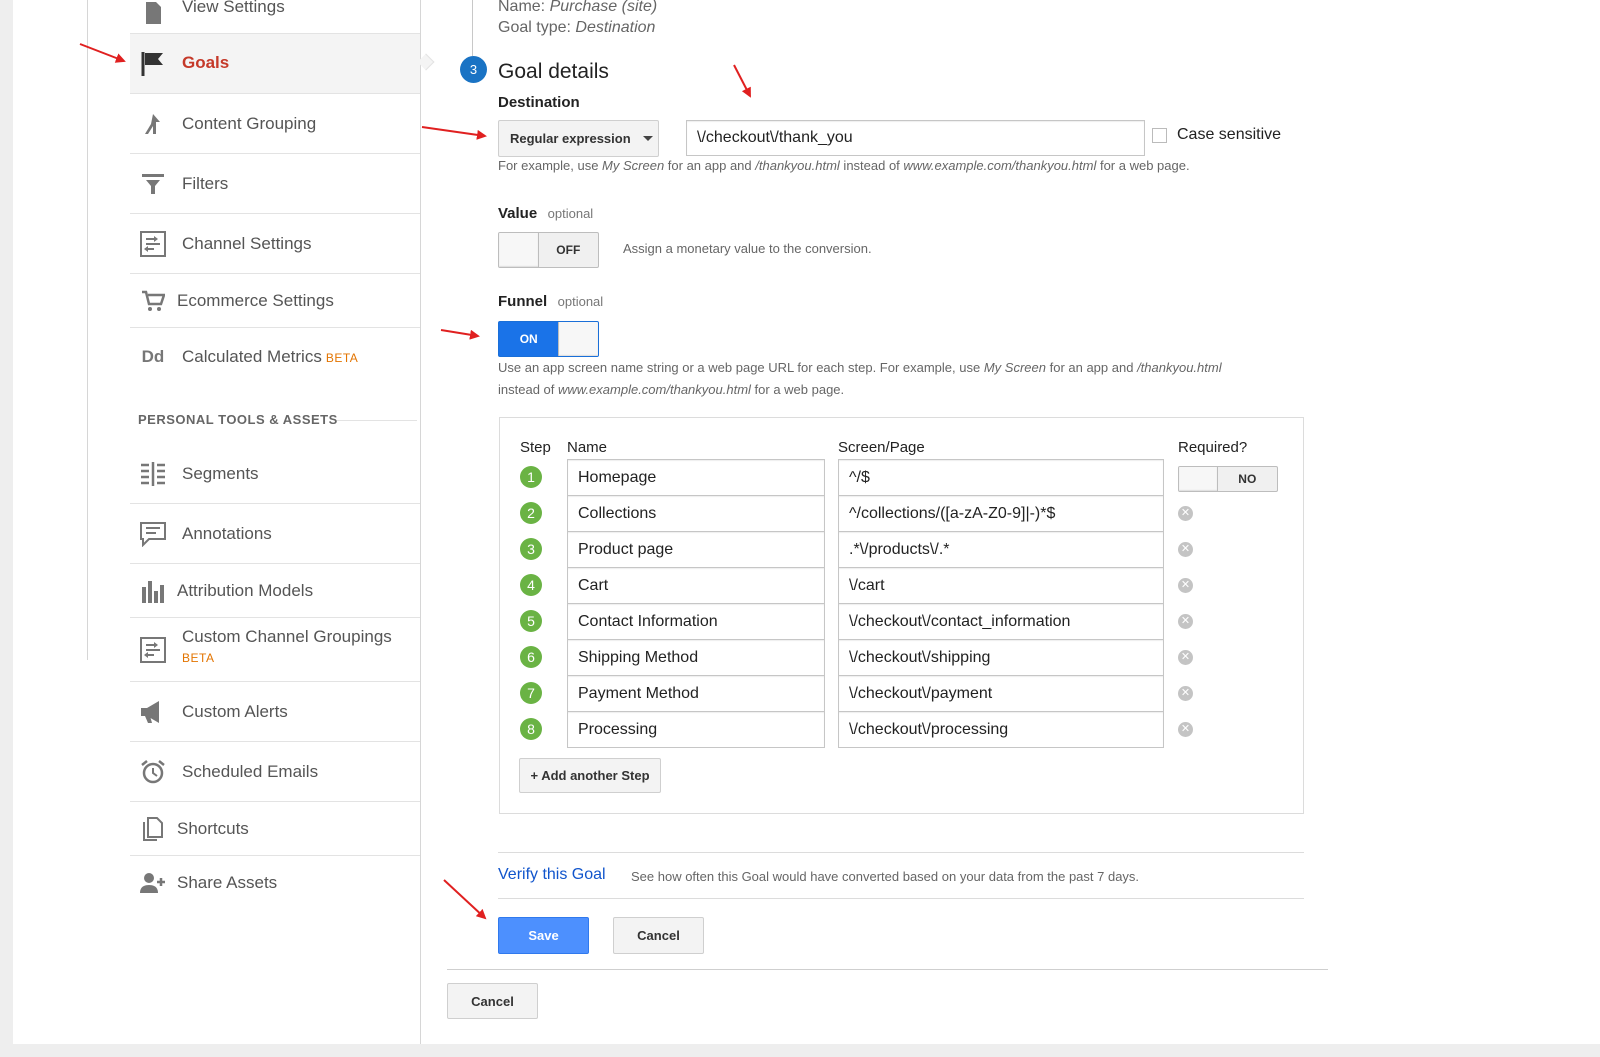 This screenshot has width=1600, height=1057. I want to click on verify-goal-link: Verify this Goal, so click(552, 875).